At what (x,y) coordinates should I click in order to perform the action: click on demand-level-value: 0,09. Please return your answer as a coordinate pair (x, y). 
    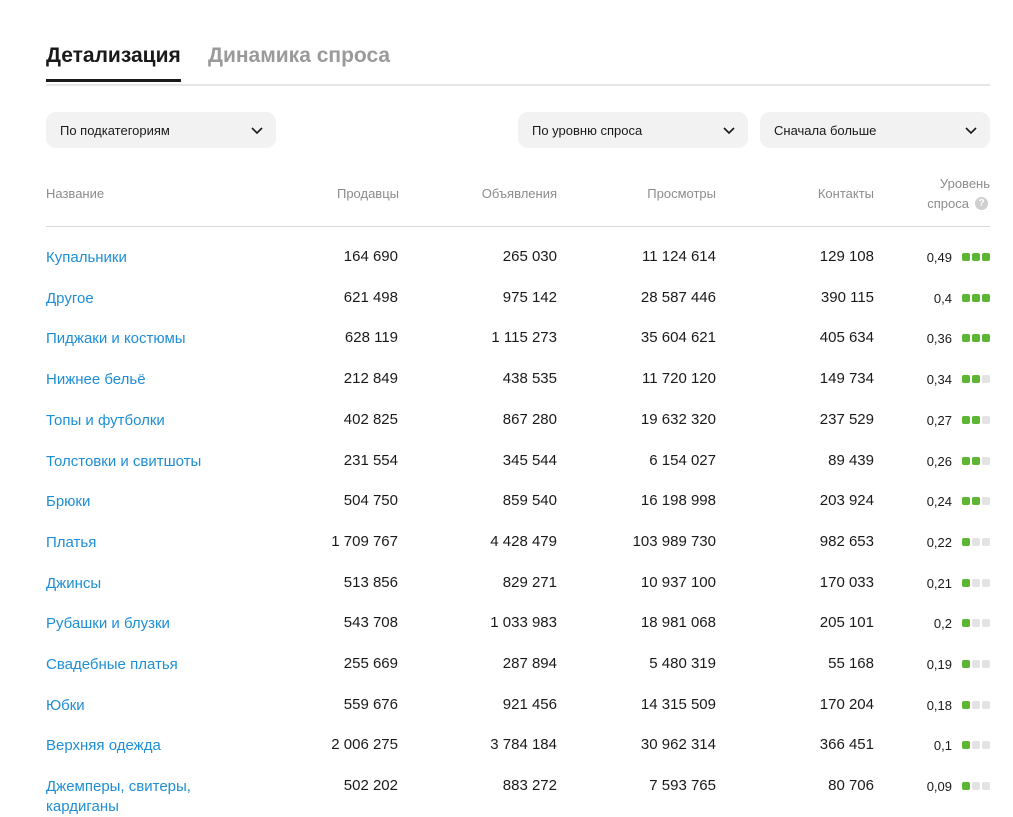
    Looking at the image, I should click on (939, 786).